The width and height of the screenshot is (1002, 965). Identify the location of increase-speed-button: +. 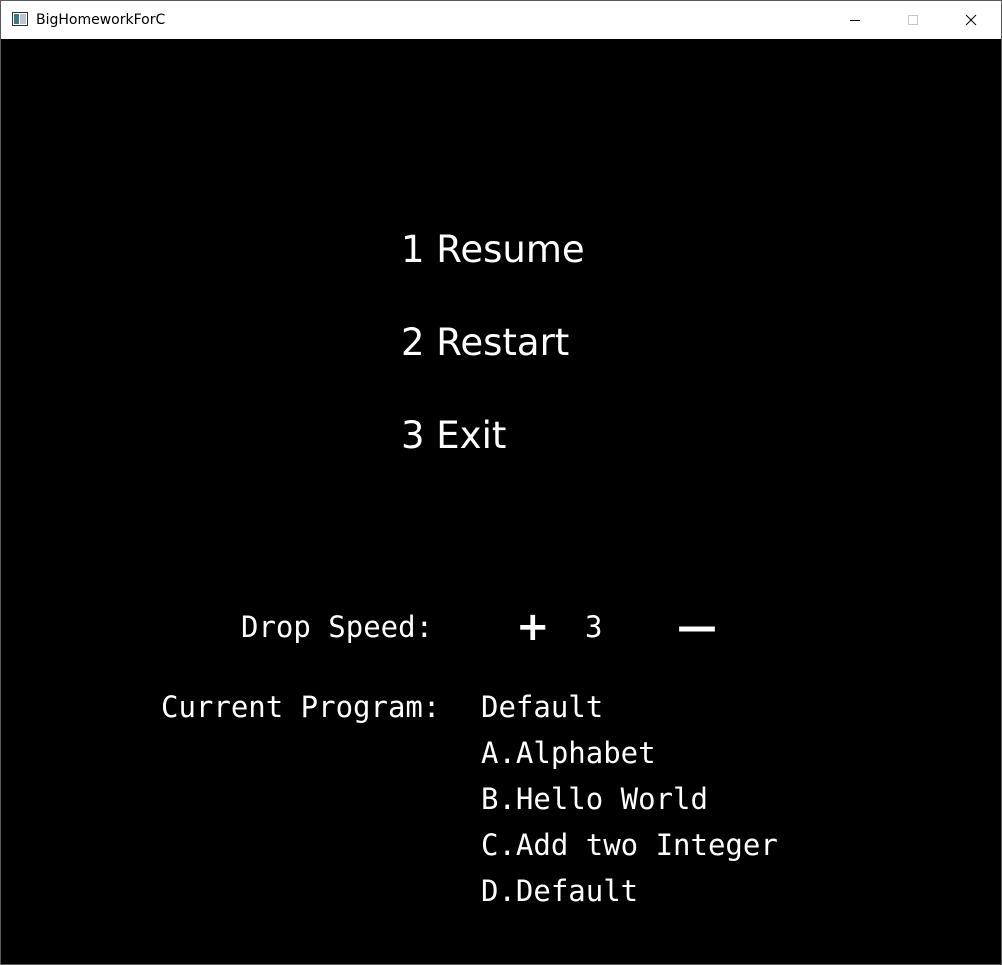
(533, 627).